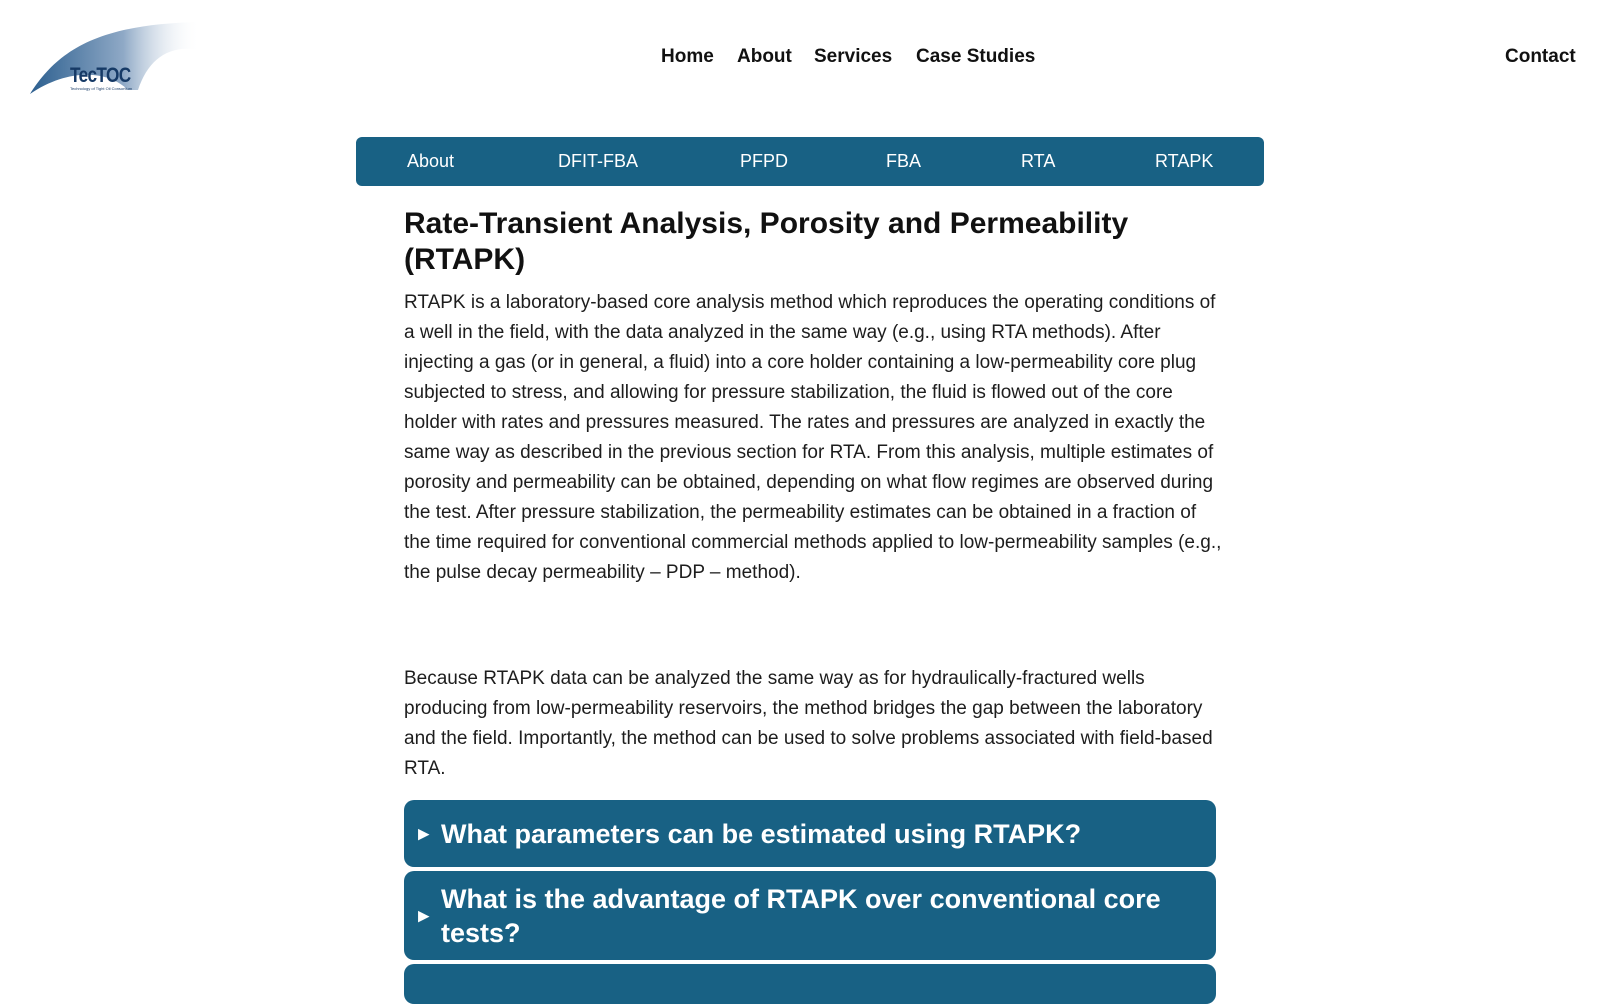  What do you see at coordinates (810, 984) in the screenshot?
I see `faq-item-partial` at bounding box center [810, 984].